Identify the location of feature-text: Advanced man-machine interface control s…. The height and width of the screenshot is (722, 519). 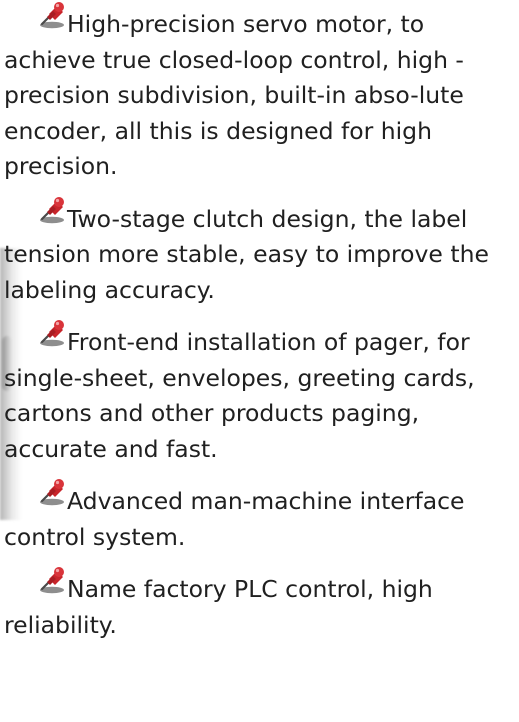
(234, 519).